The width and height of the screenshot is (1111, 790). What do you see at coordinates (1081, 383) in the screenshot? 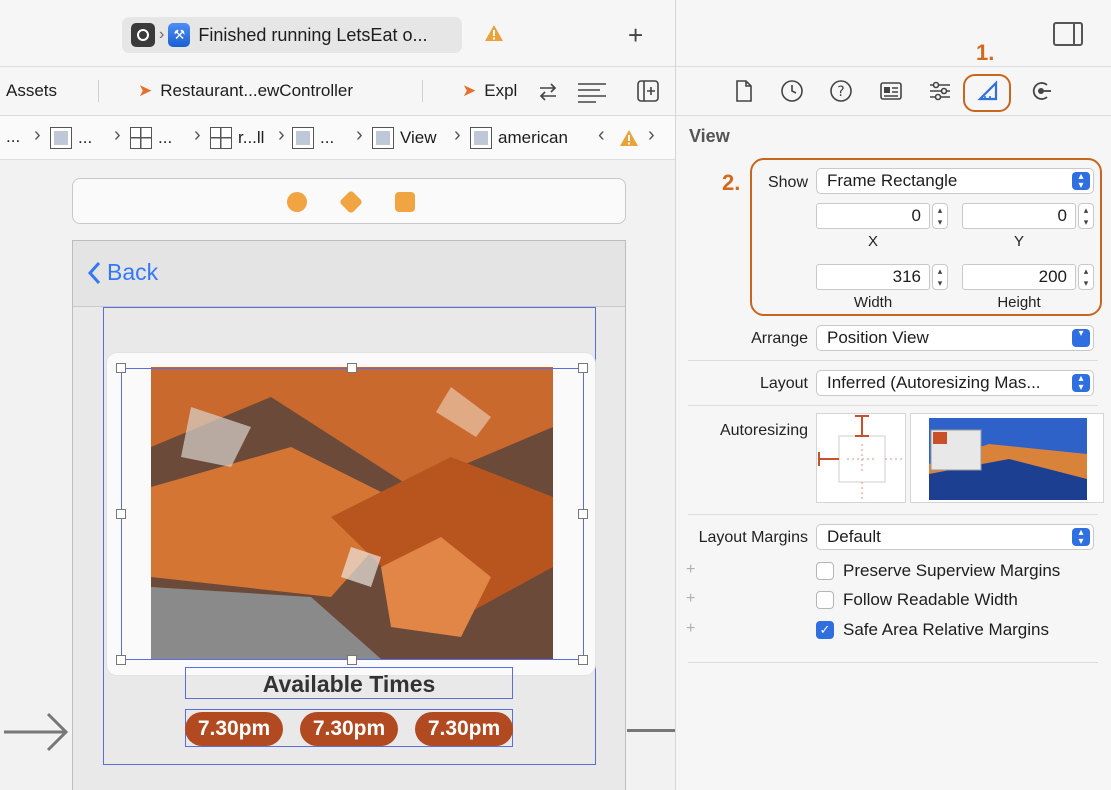
I see `popup-chevron-icon: ▴ ▾` at bounding box center [1081, 383].